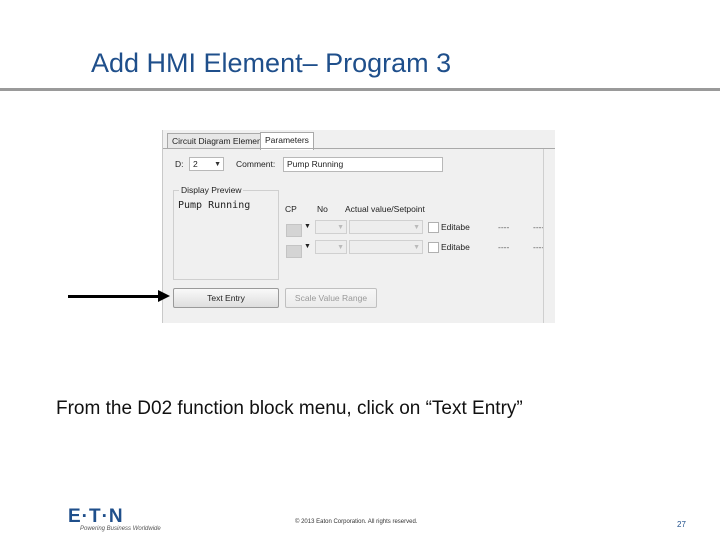 This screenshot has width=720, height=540. Describe the element at coordinates (543, 236) in the screenshot. I see `panel-divider` at that location.